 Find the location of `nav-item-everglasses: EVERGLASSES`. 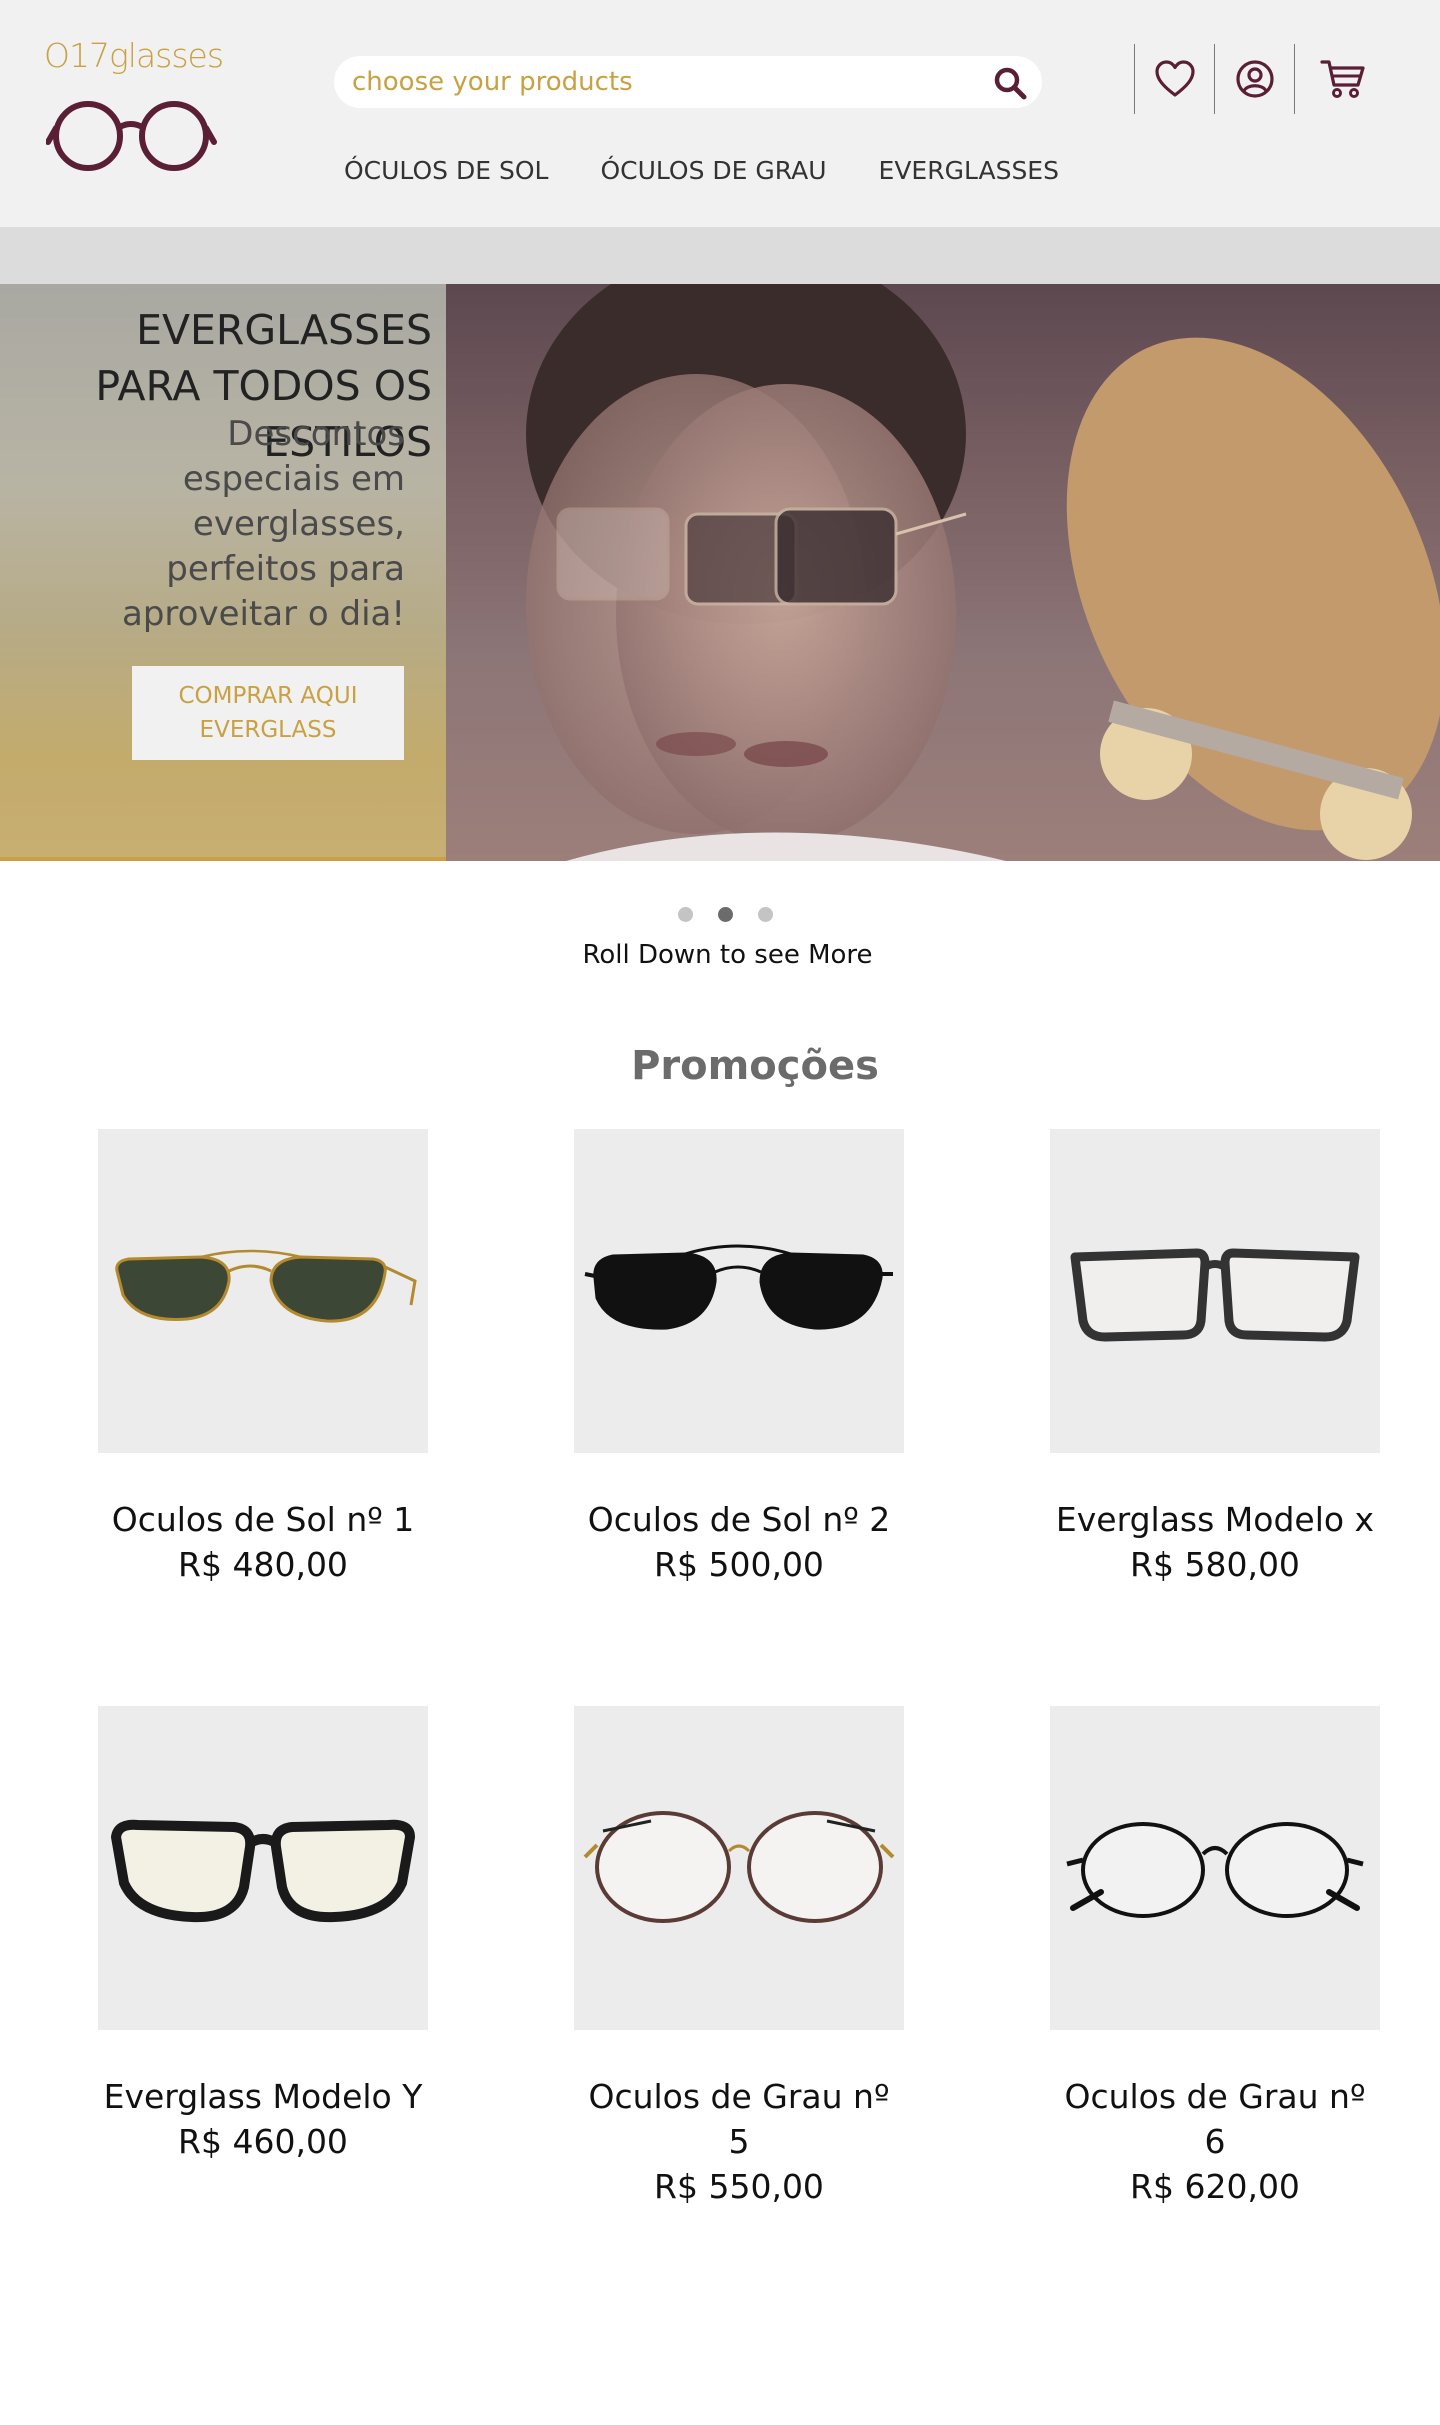

nav-item-everglasses: EVERGLASSES is located at coordinates (969, 170).